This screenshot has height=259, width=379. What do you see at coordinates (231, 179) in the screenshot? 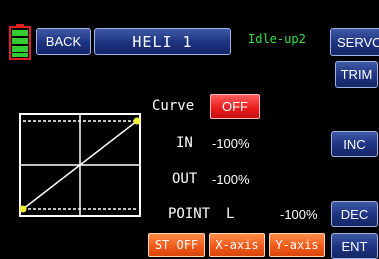
I see `out-value: -100%` at bounding box center [231, 179].